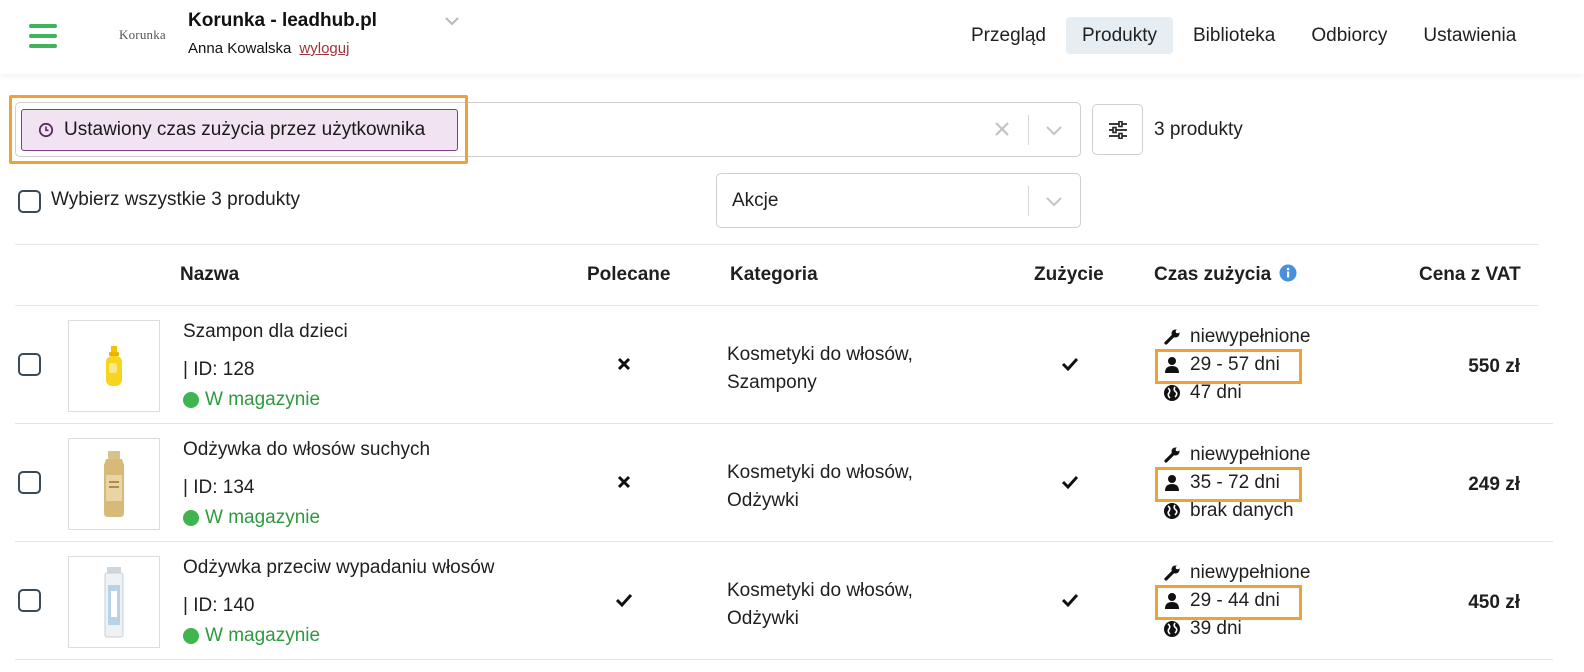 The width and height of the screenshot is (1584, 672). I want to click on product-count: 3 produkty, so click(1198, 129).